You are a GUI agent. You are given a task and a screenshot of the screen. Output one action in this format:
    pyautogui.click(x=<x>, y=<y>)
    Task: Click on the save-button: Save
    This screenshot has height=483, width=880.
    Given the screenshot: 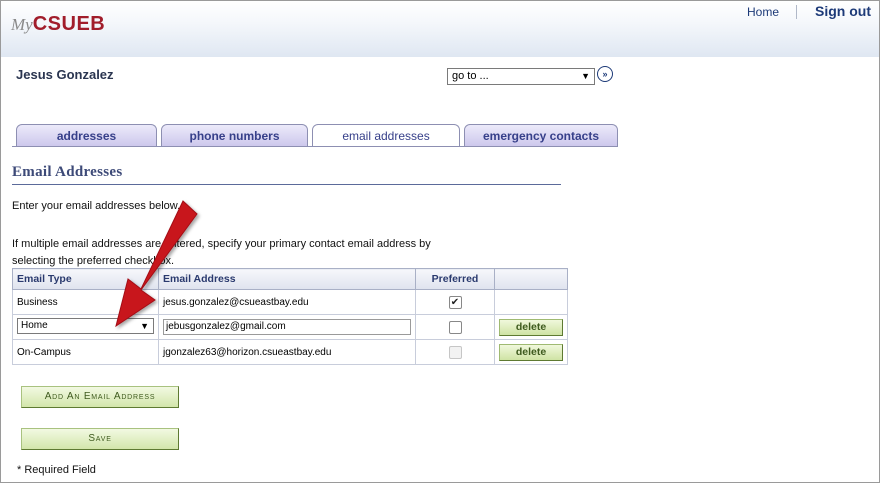 What is the action you would take?
    pyautogui.click(x=100, y=439)
    